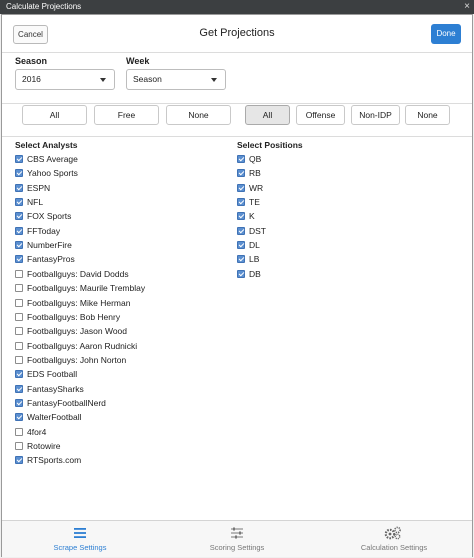  I want to click on checkbox-label: Footballguys: Aaron Rudnicki, so click(82, 345).